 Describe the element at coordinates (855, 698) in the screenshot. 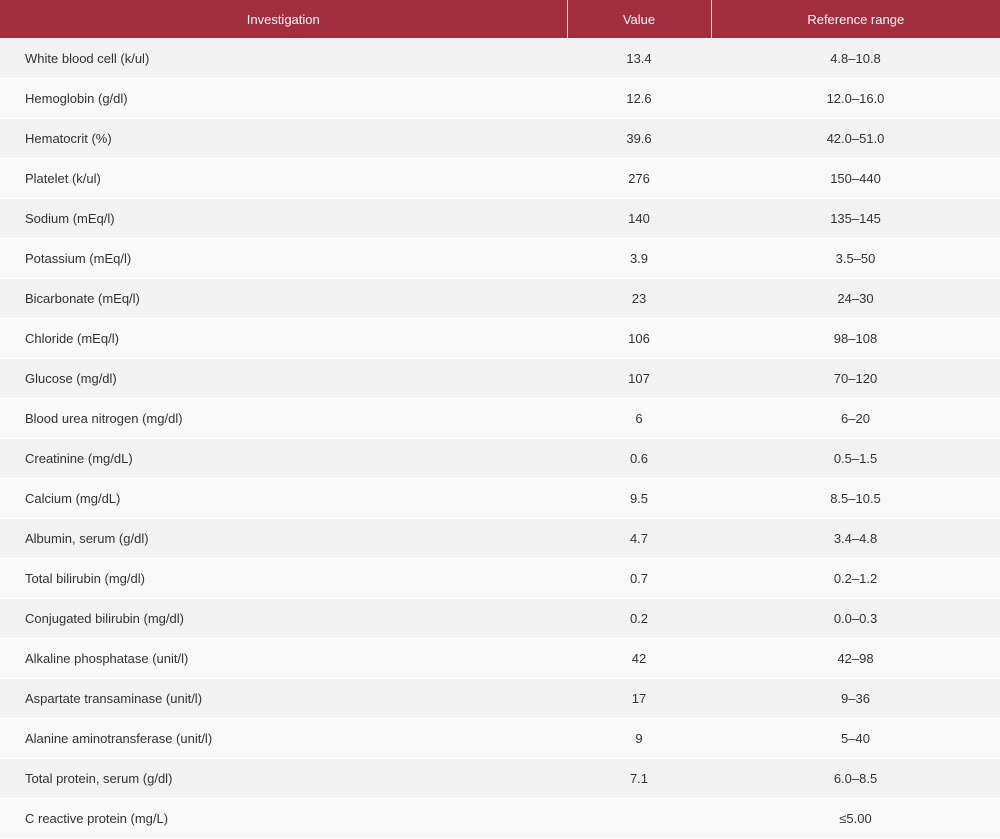

I see `reference-range-cell: 9–36` at that location.